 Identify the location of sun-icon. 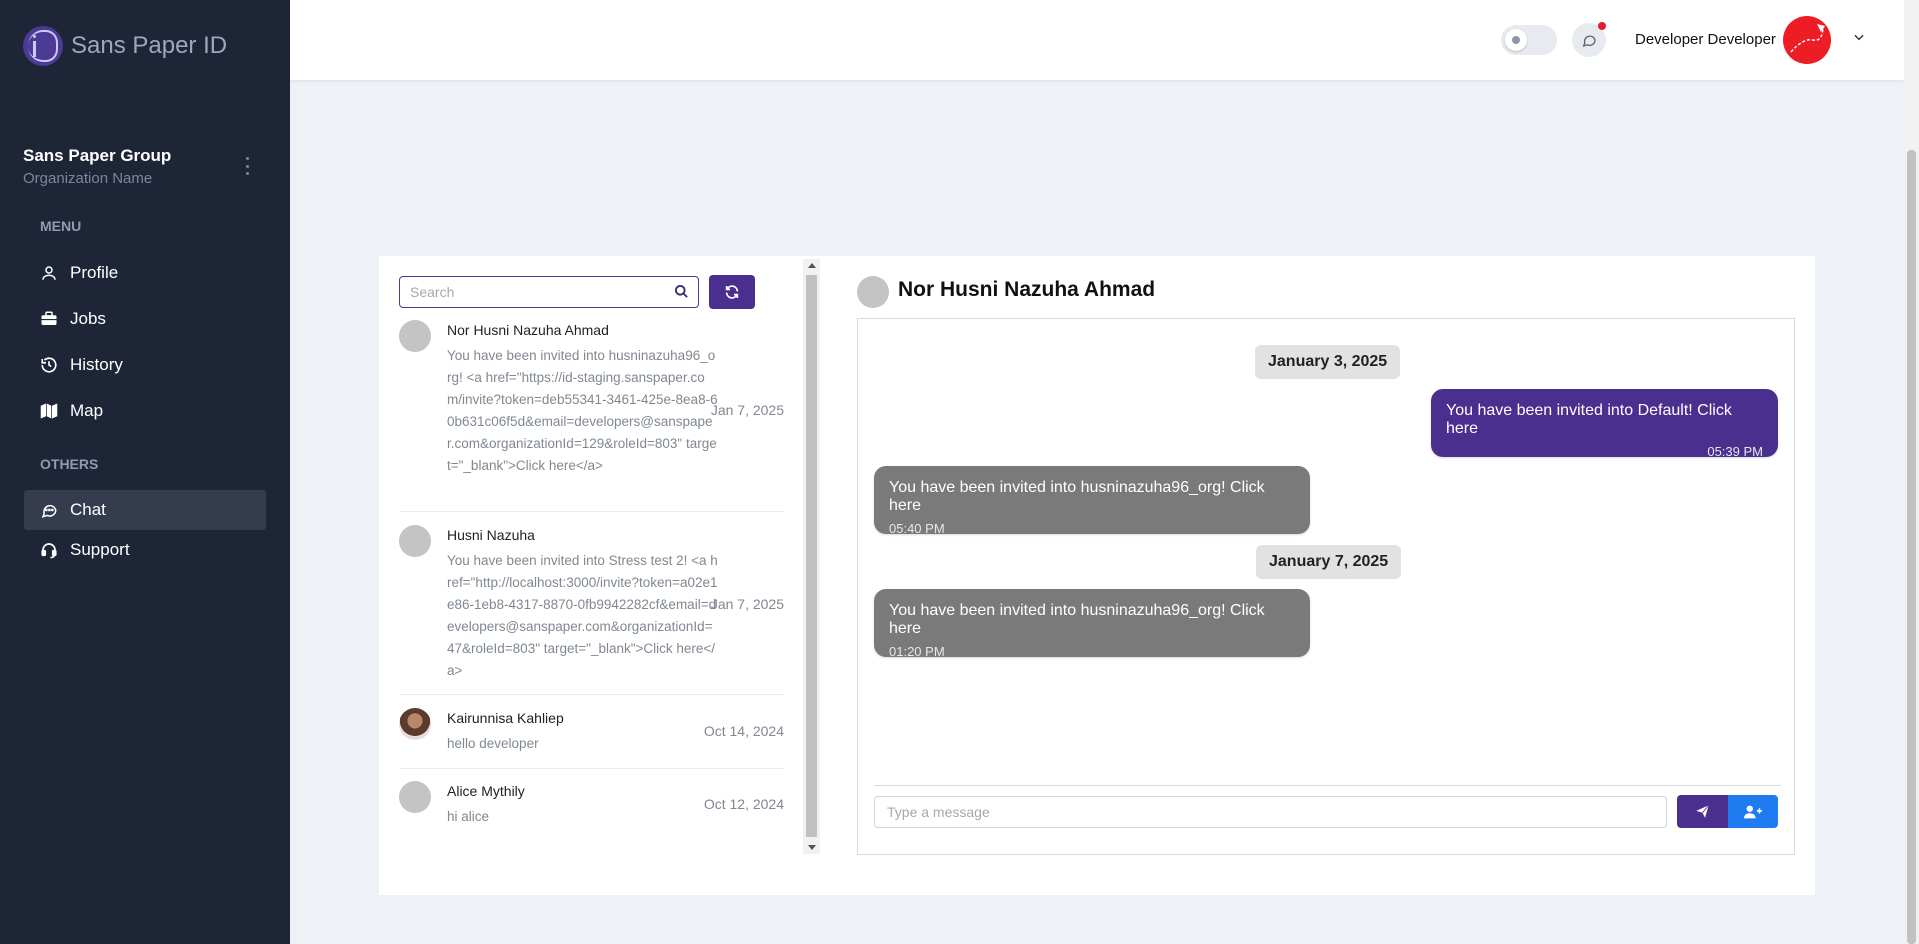
(1516, 40).